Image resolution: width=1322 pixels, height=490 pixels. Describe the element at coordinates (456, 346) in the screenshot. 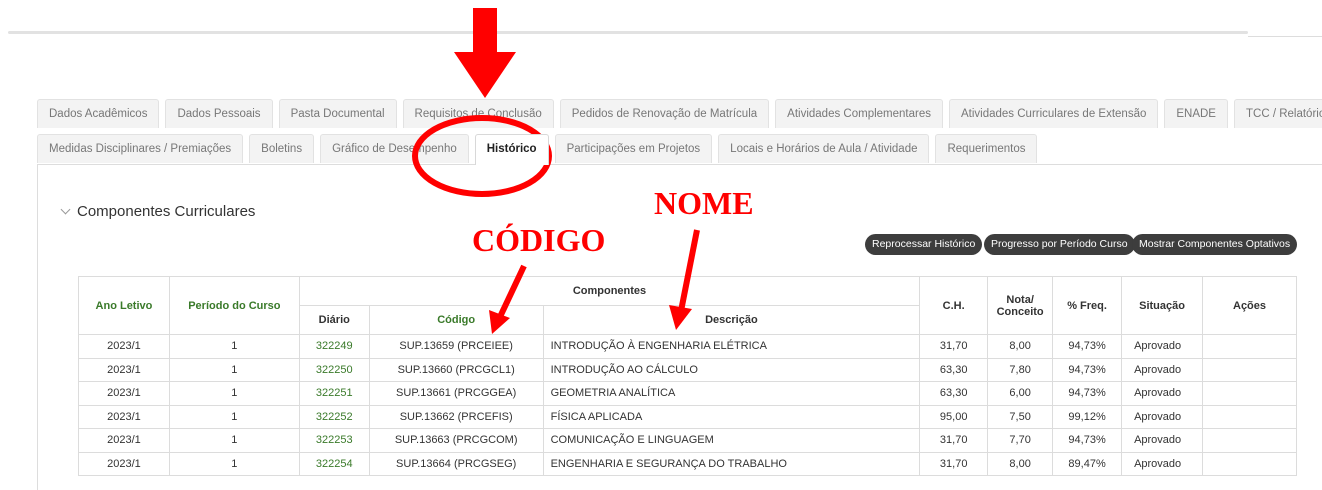

I see `cell-codigo: SUP.13659 (PRCEIEE)` at that location.